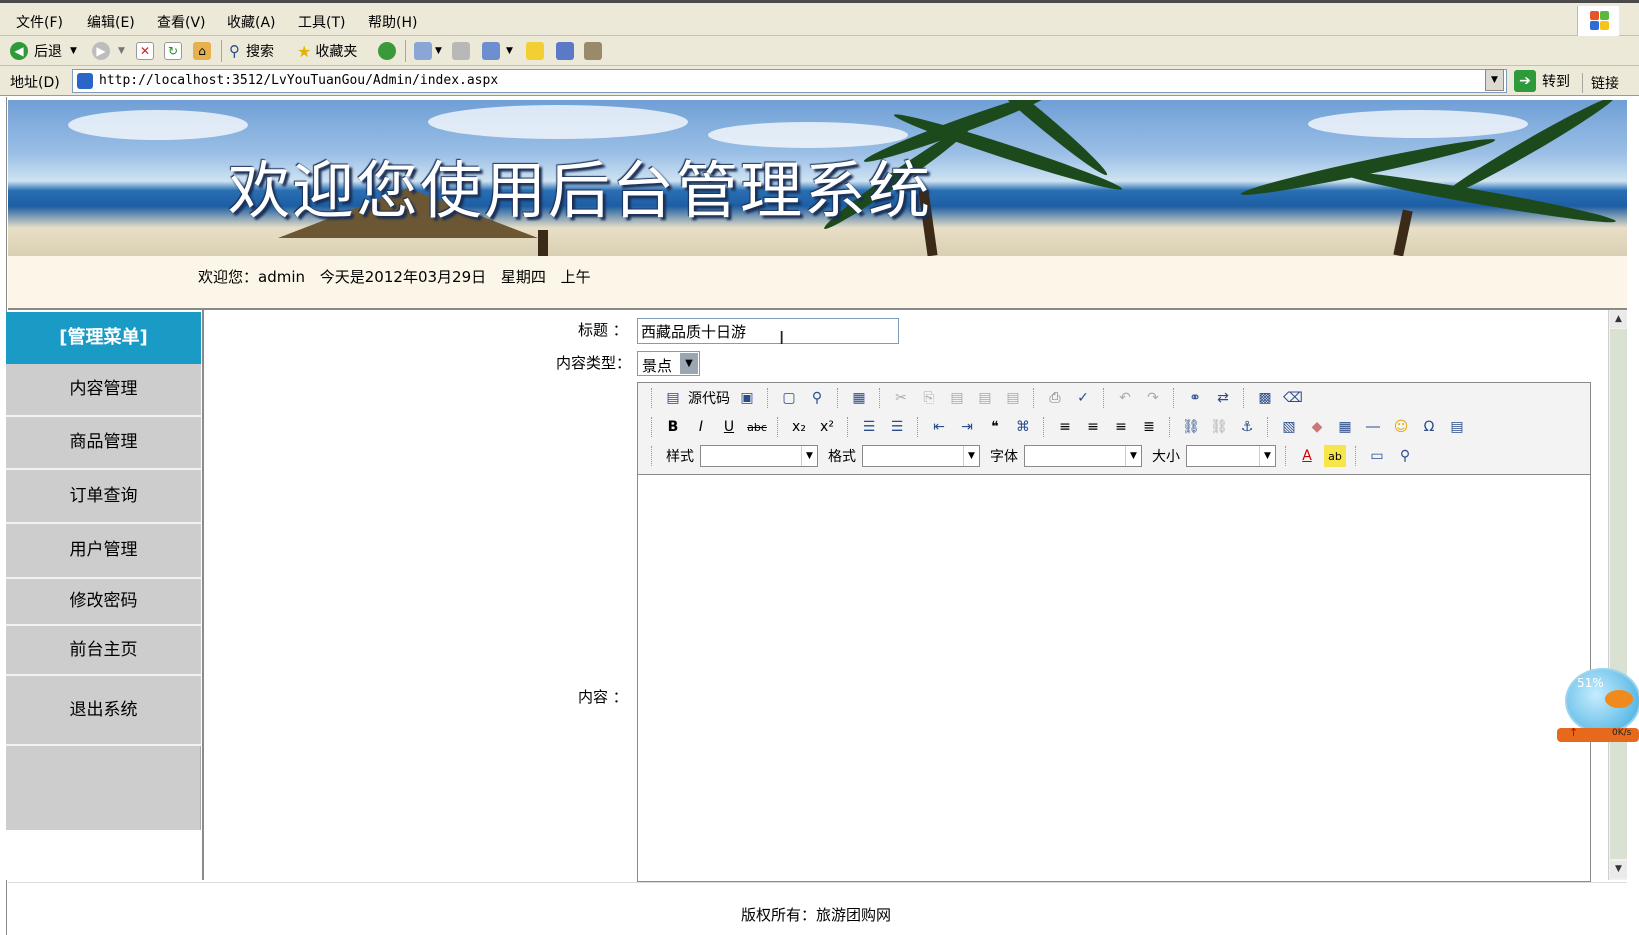 Image resolution: width=1639 pixels, height=935 pixels. I want to click on maximize-icon: ▭, so click(1377, 456).